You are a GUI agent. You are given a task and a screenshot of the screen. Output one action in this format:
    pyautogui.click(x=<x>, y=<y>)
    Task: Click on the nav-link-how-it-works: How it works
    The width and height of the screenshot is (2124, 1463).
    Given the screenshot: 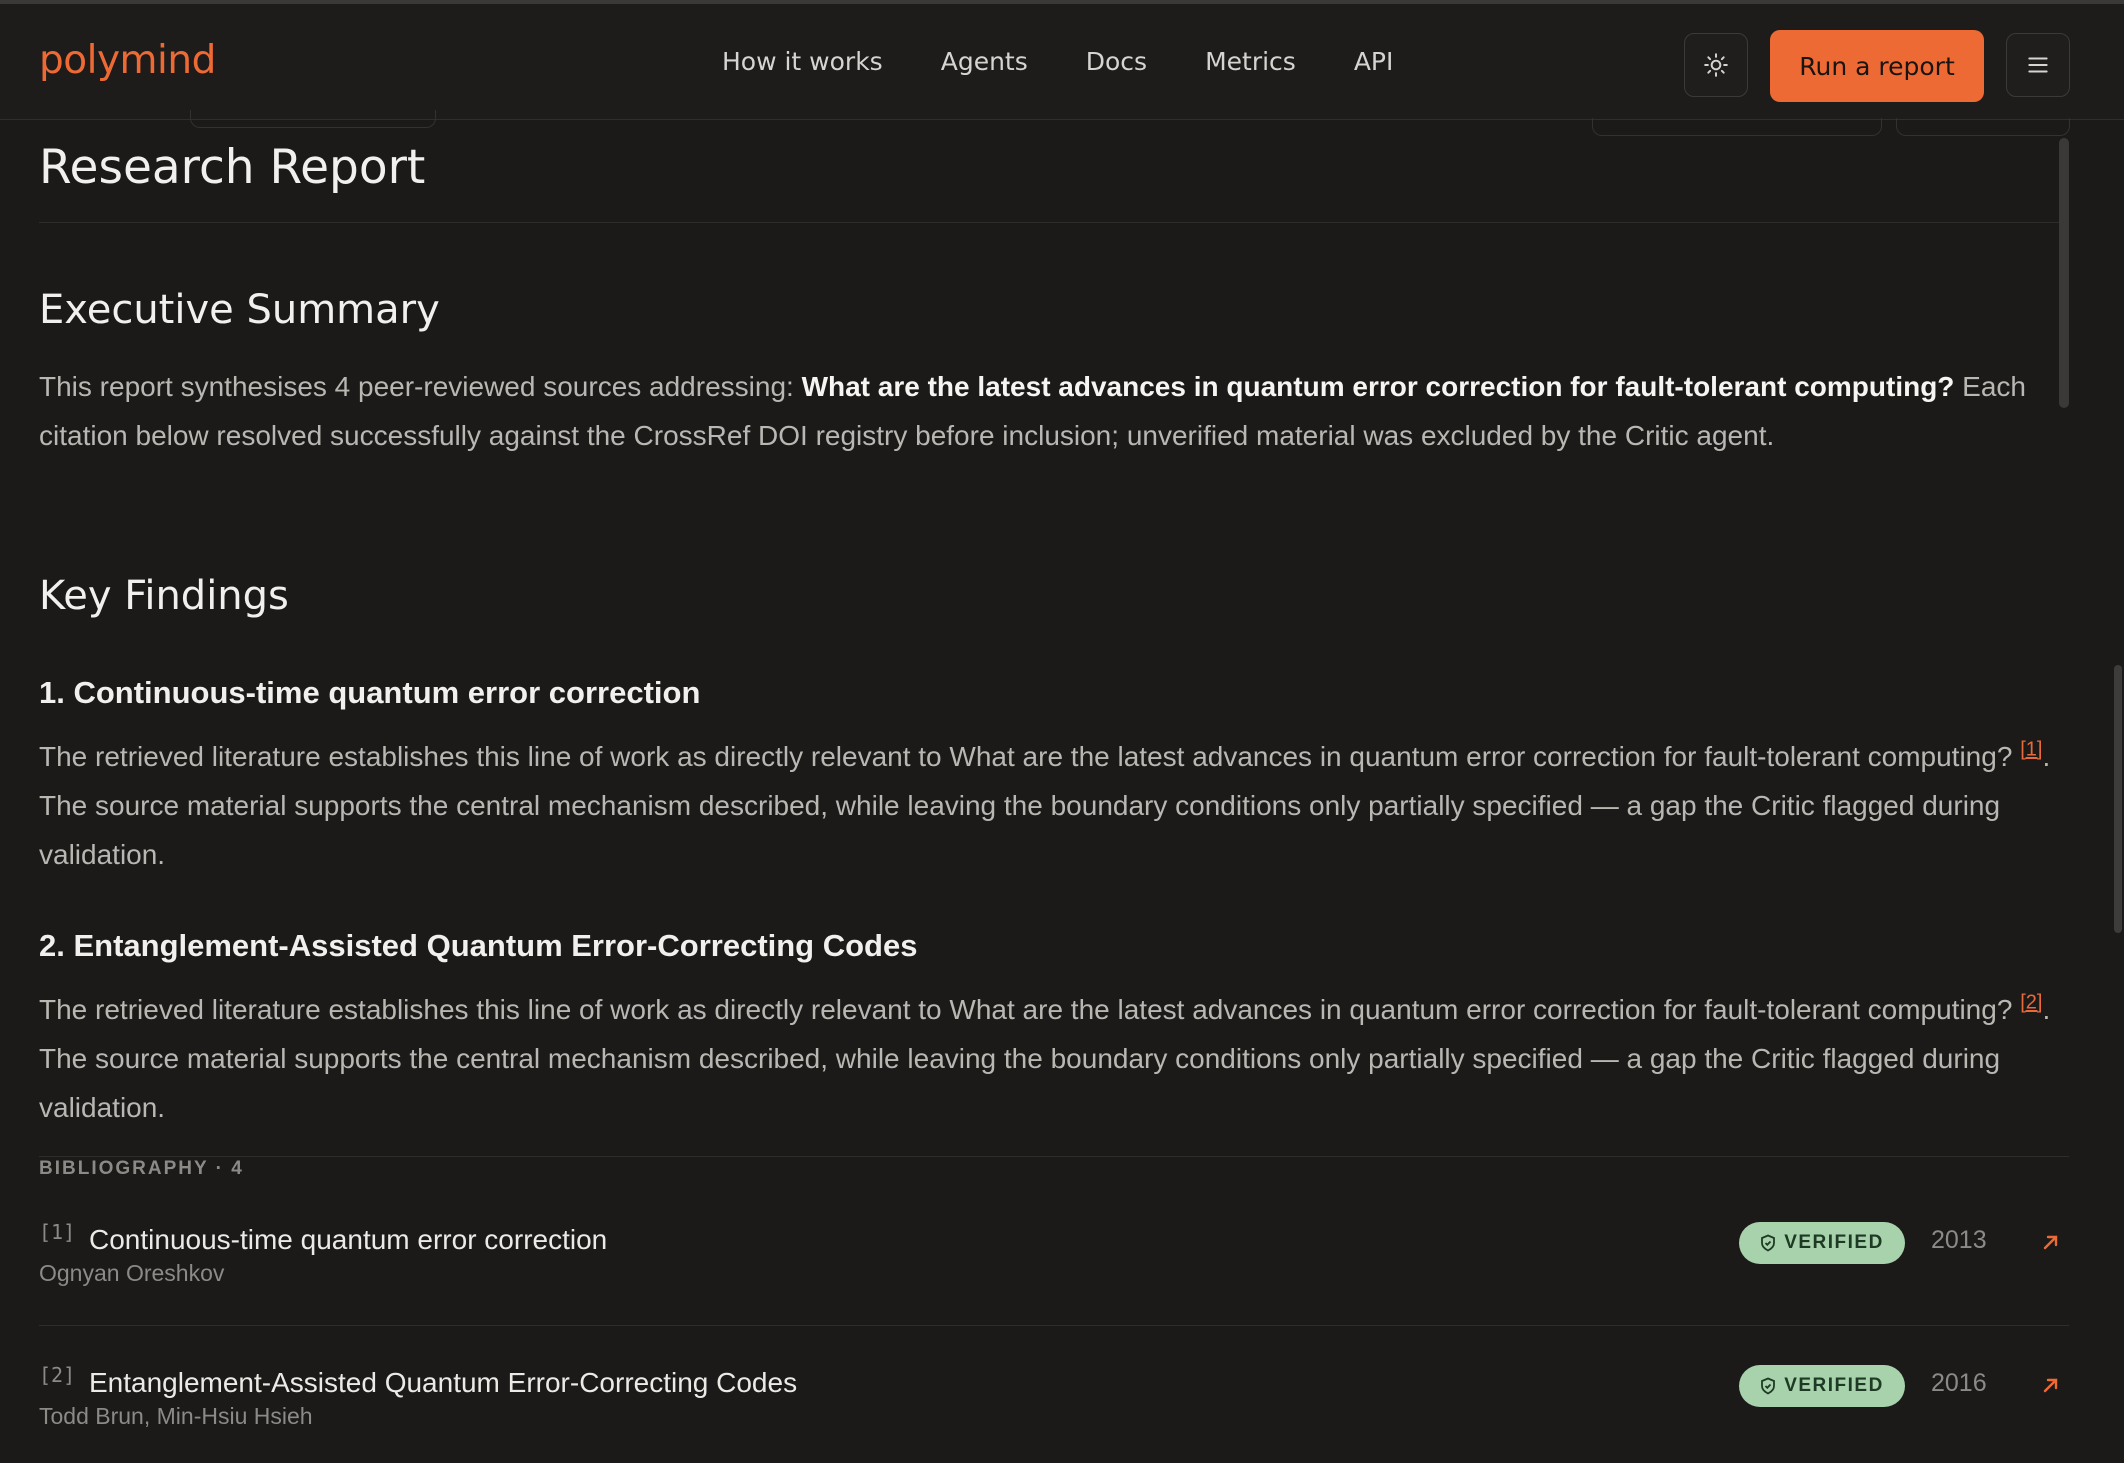 What is the action you would take?
    pyautogui.click(x=802, y=62)
    